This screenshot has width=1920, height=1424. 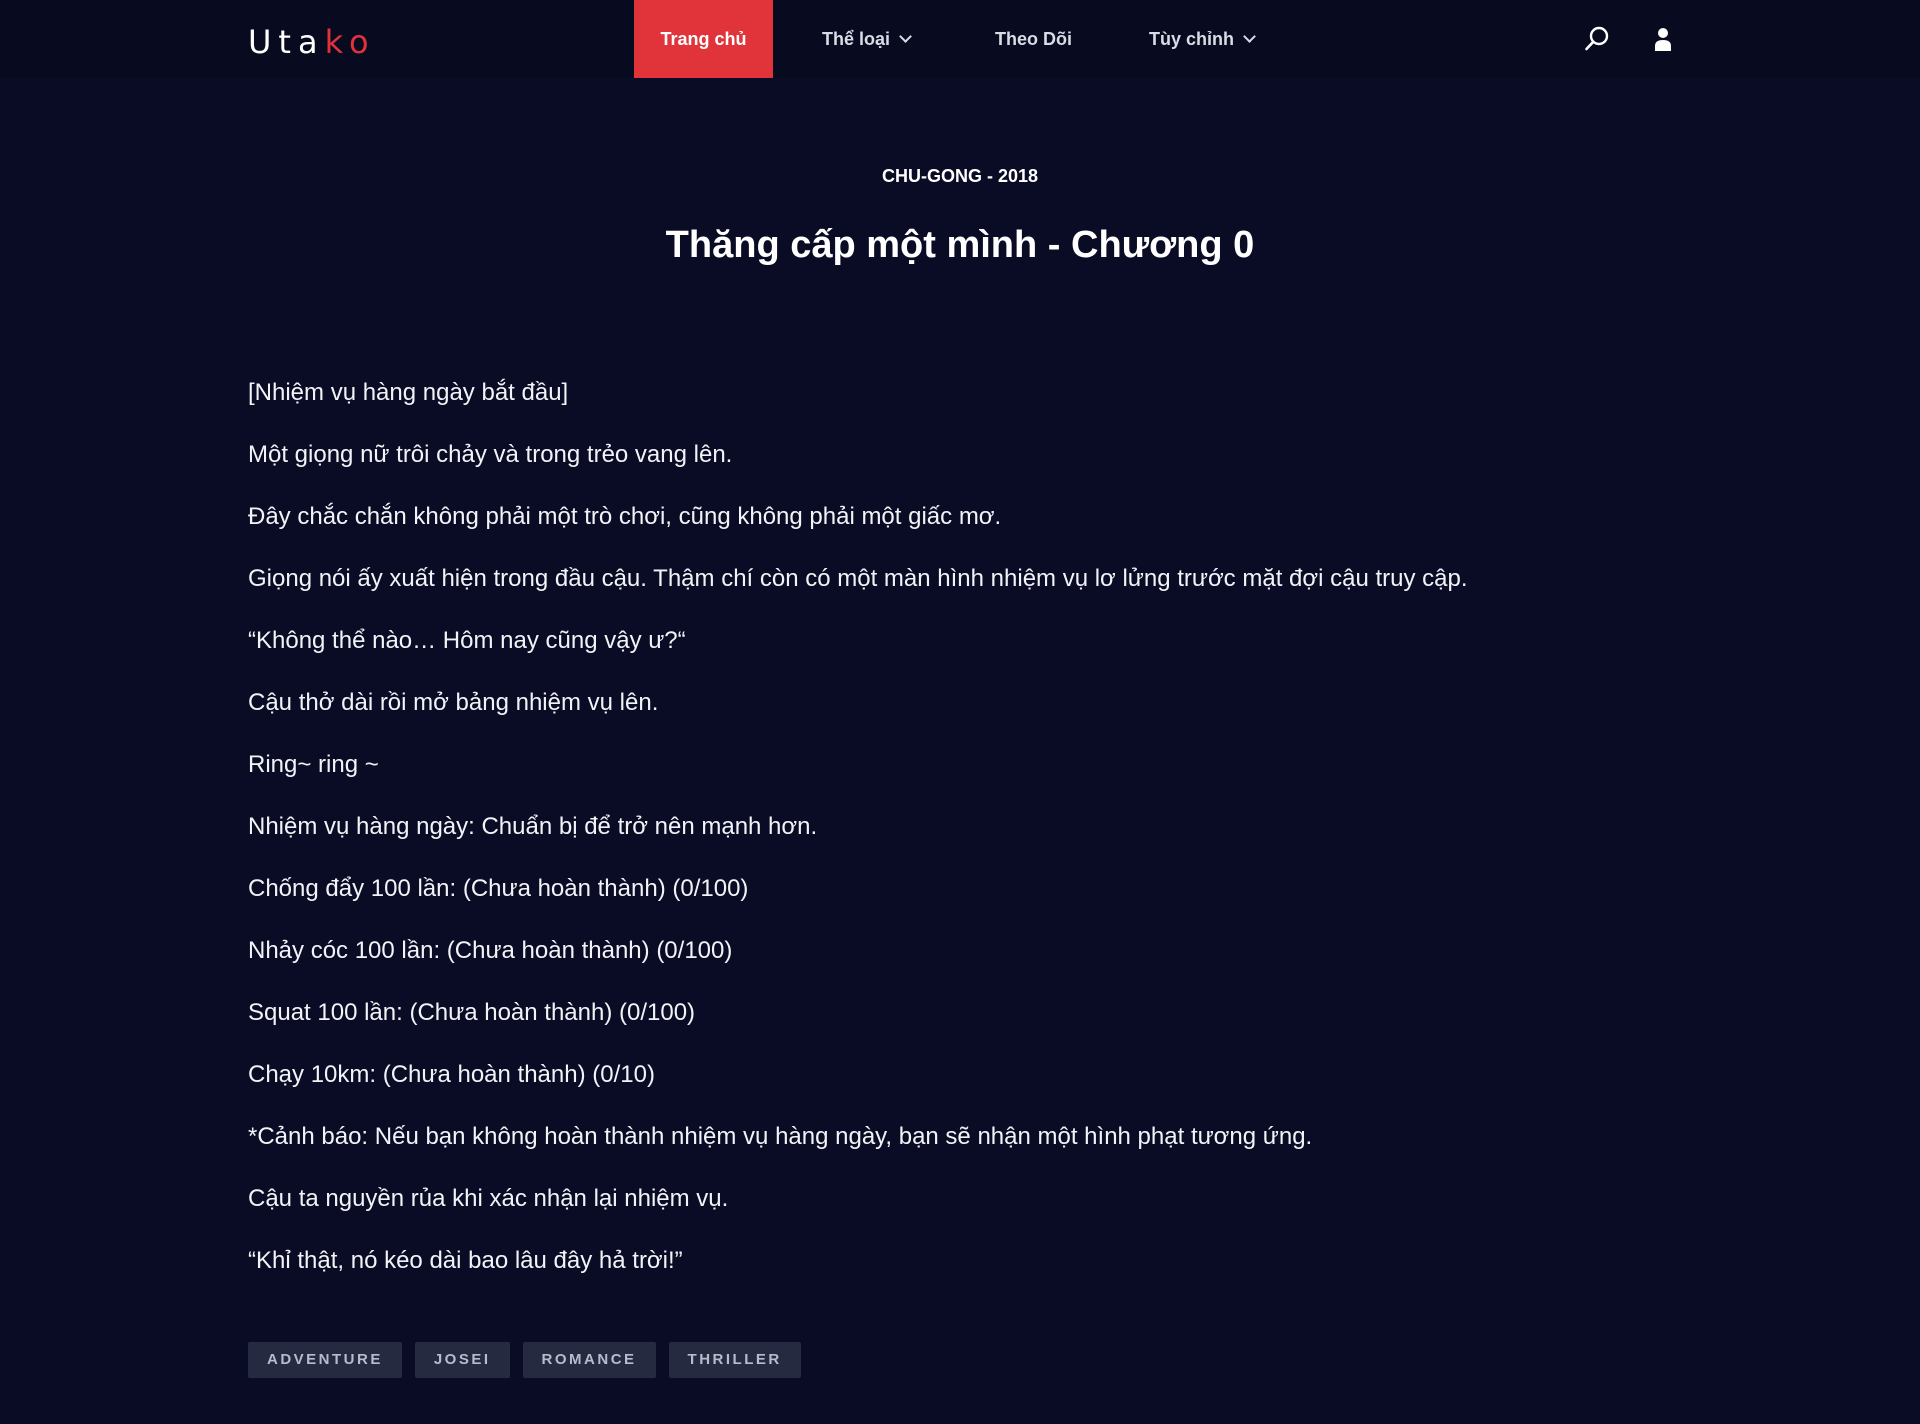 I want to click on site-logo: Utako, so click(x=312, y=42).